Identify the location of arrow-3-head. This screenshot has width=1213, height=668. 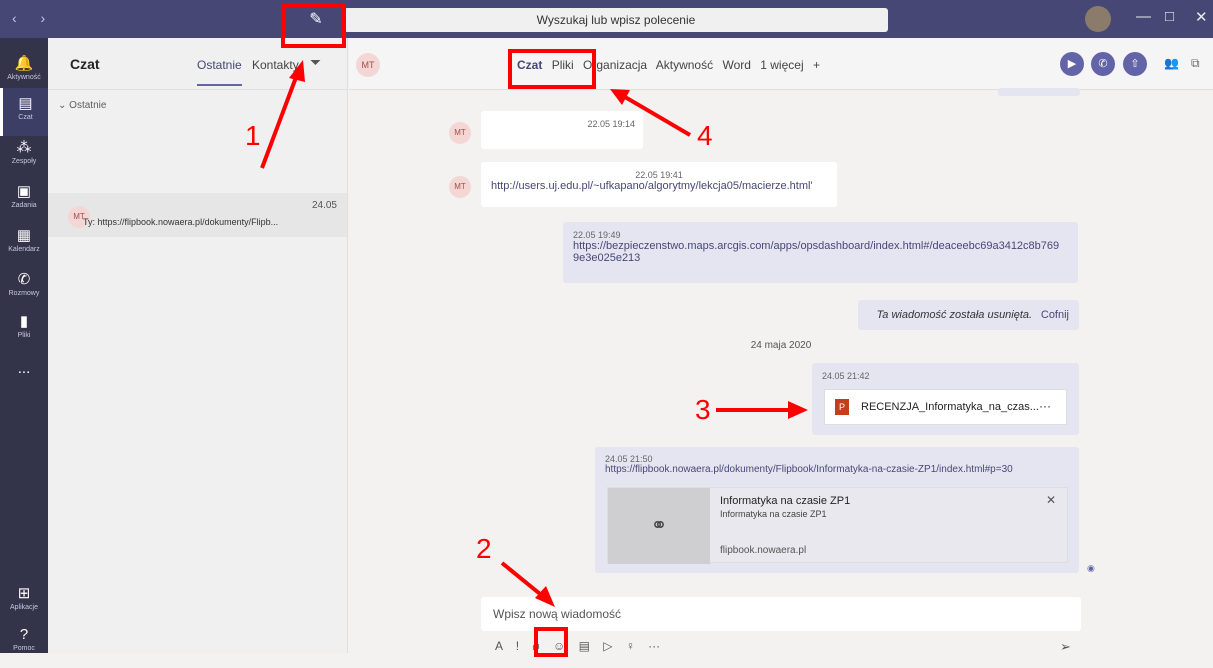
(798, 410).